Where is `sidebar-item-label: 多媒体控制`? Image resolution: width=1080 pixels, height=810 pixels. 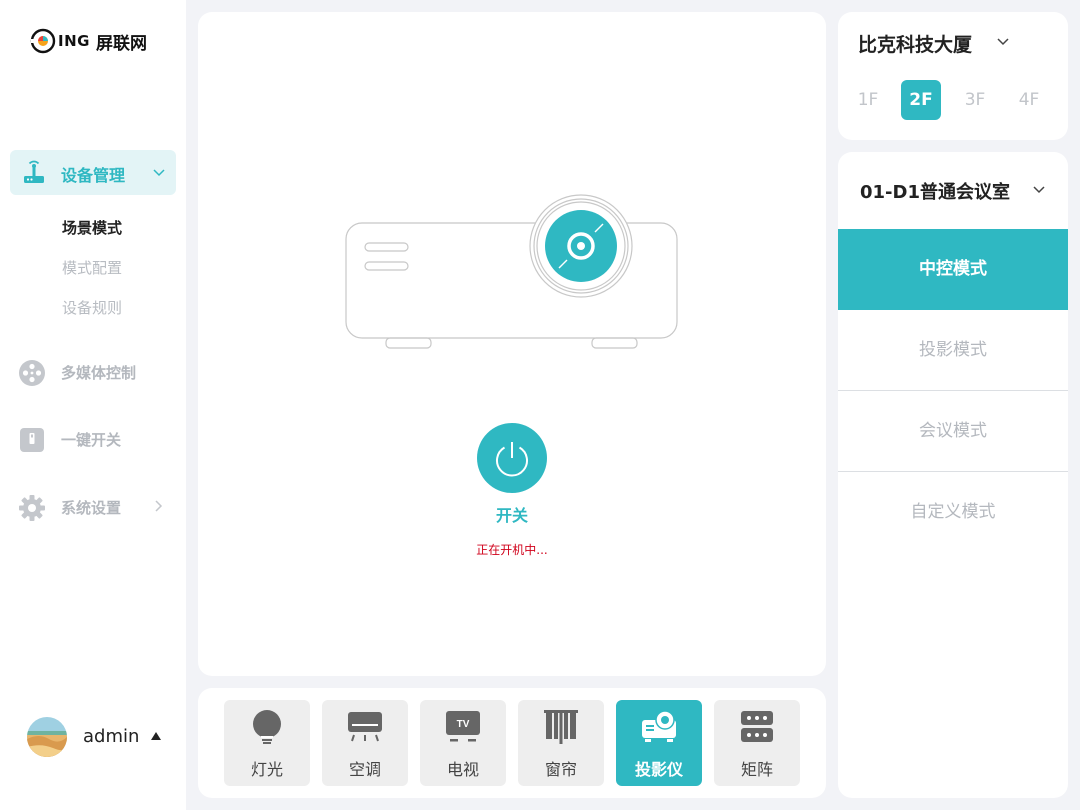
sidebar-item-label: 多媒体控制 is located at coordinates (99, 373).